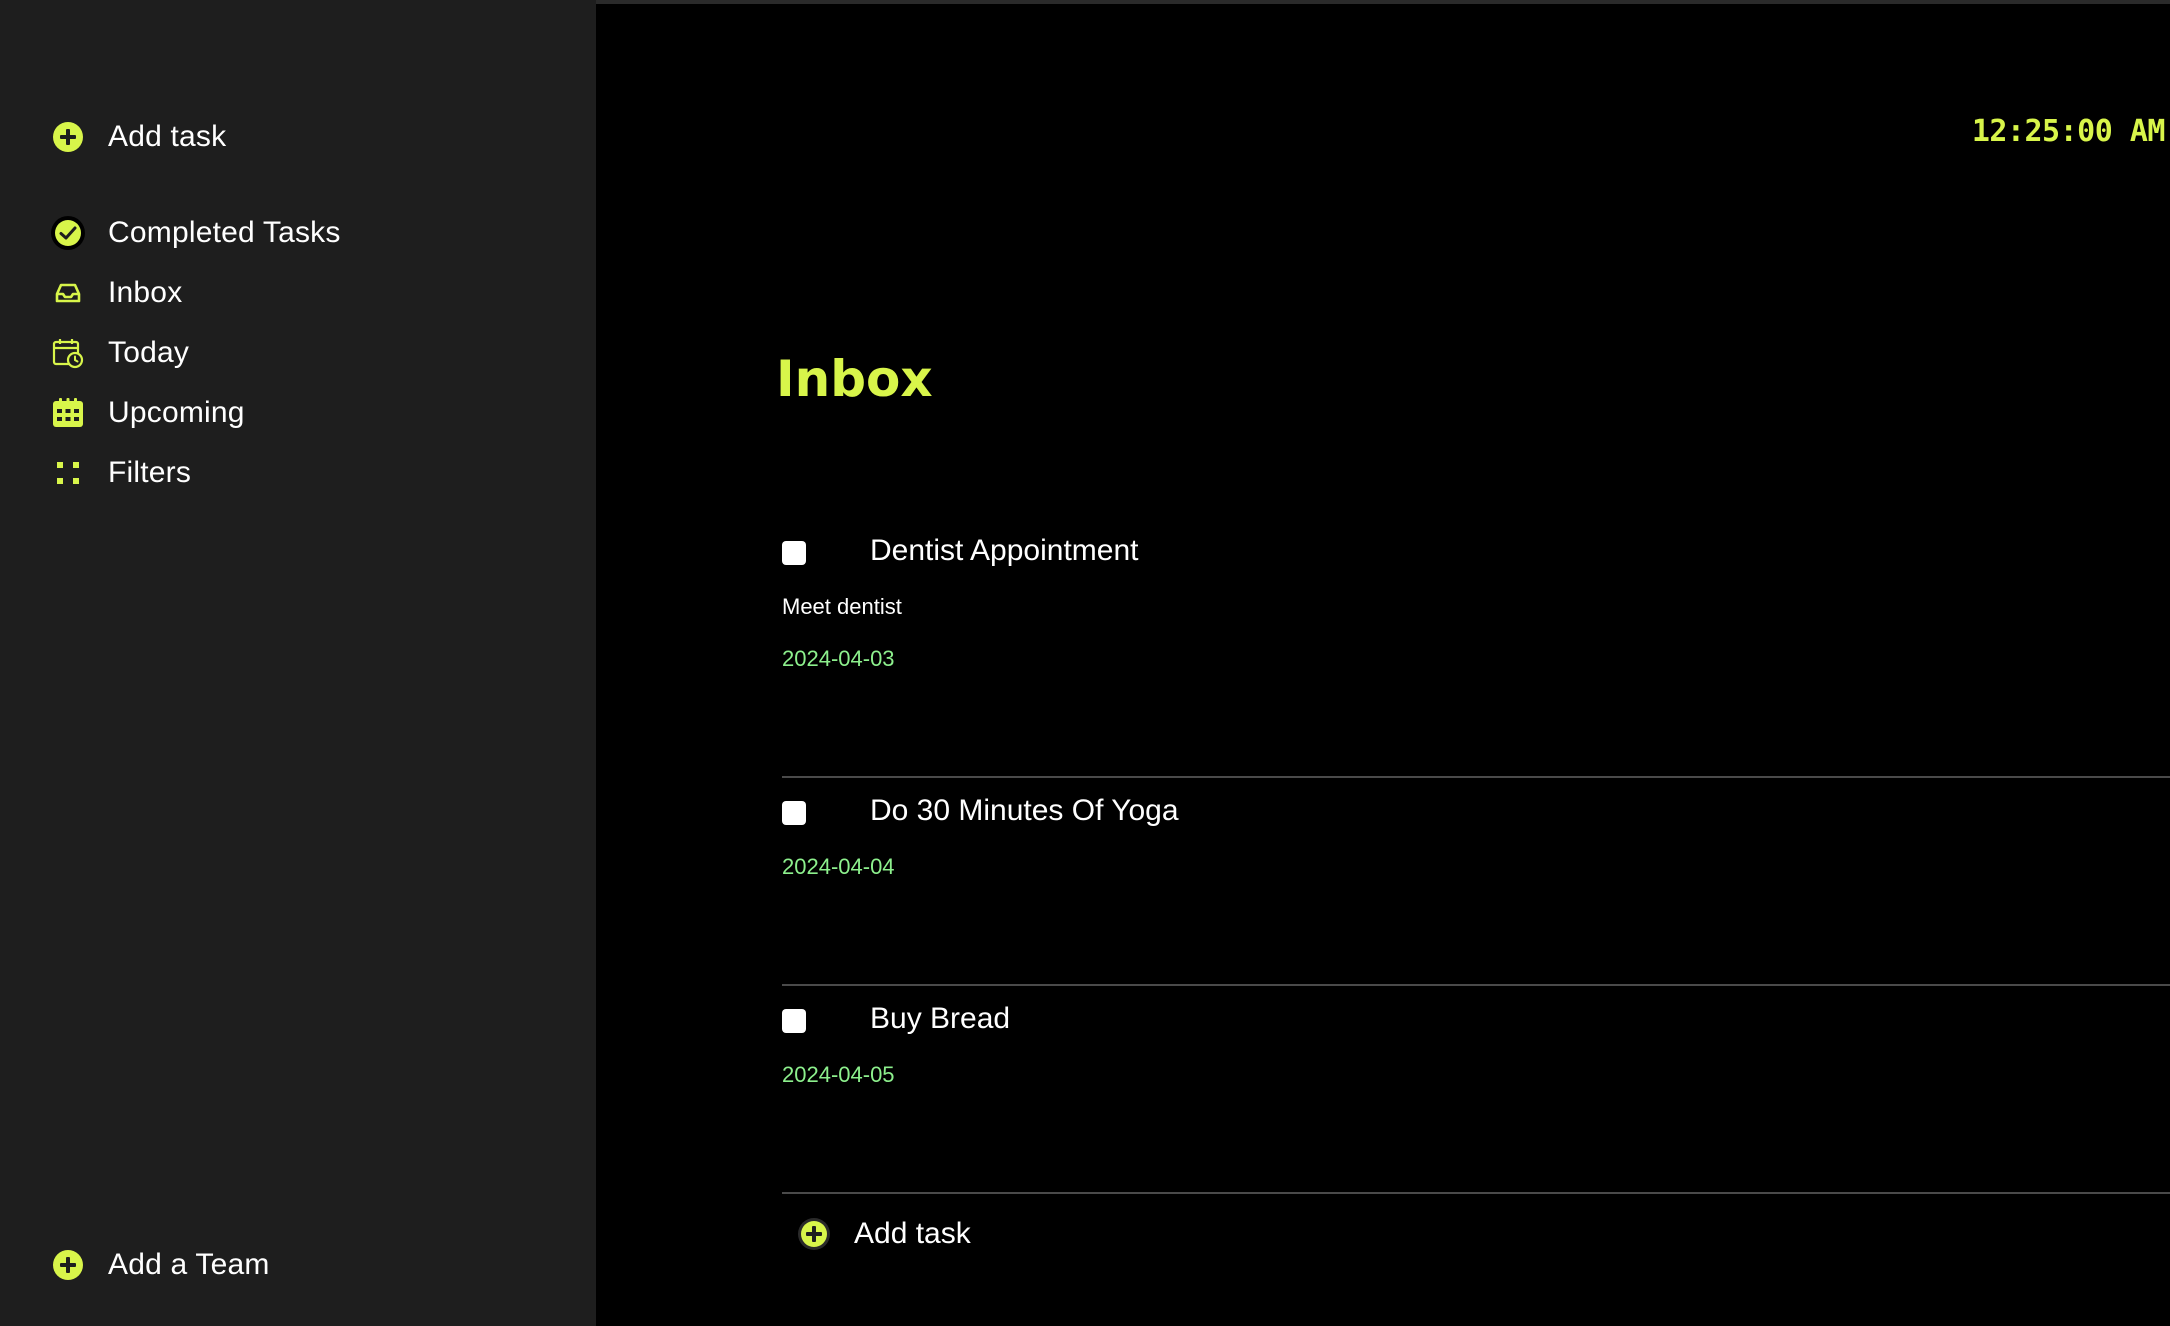  What do you see at coordinates (2068, 131) in the screenshot?
I see `clock-display: 12:25:00 AM` at bounding box center [2068, 131].